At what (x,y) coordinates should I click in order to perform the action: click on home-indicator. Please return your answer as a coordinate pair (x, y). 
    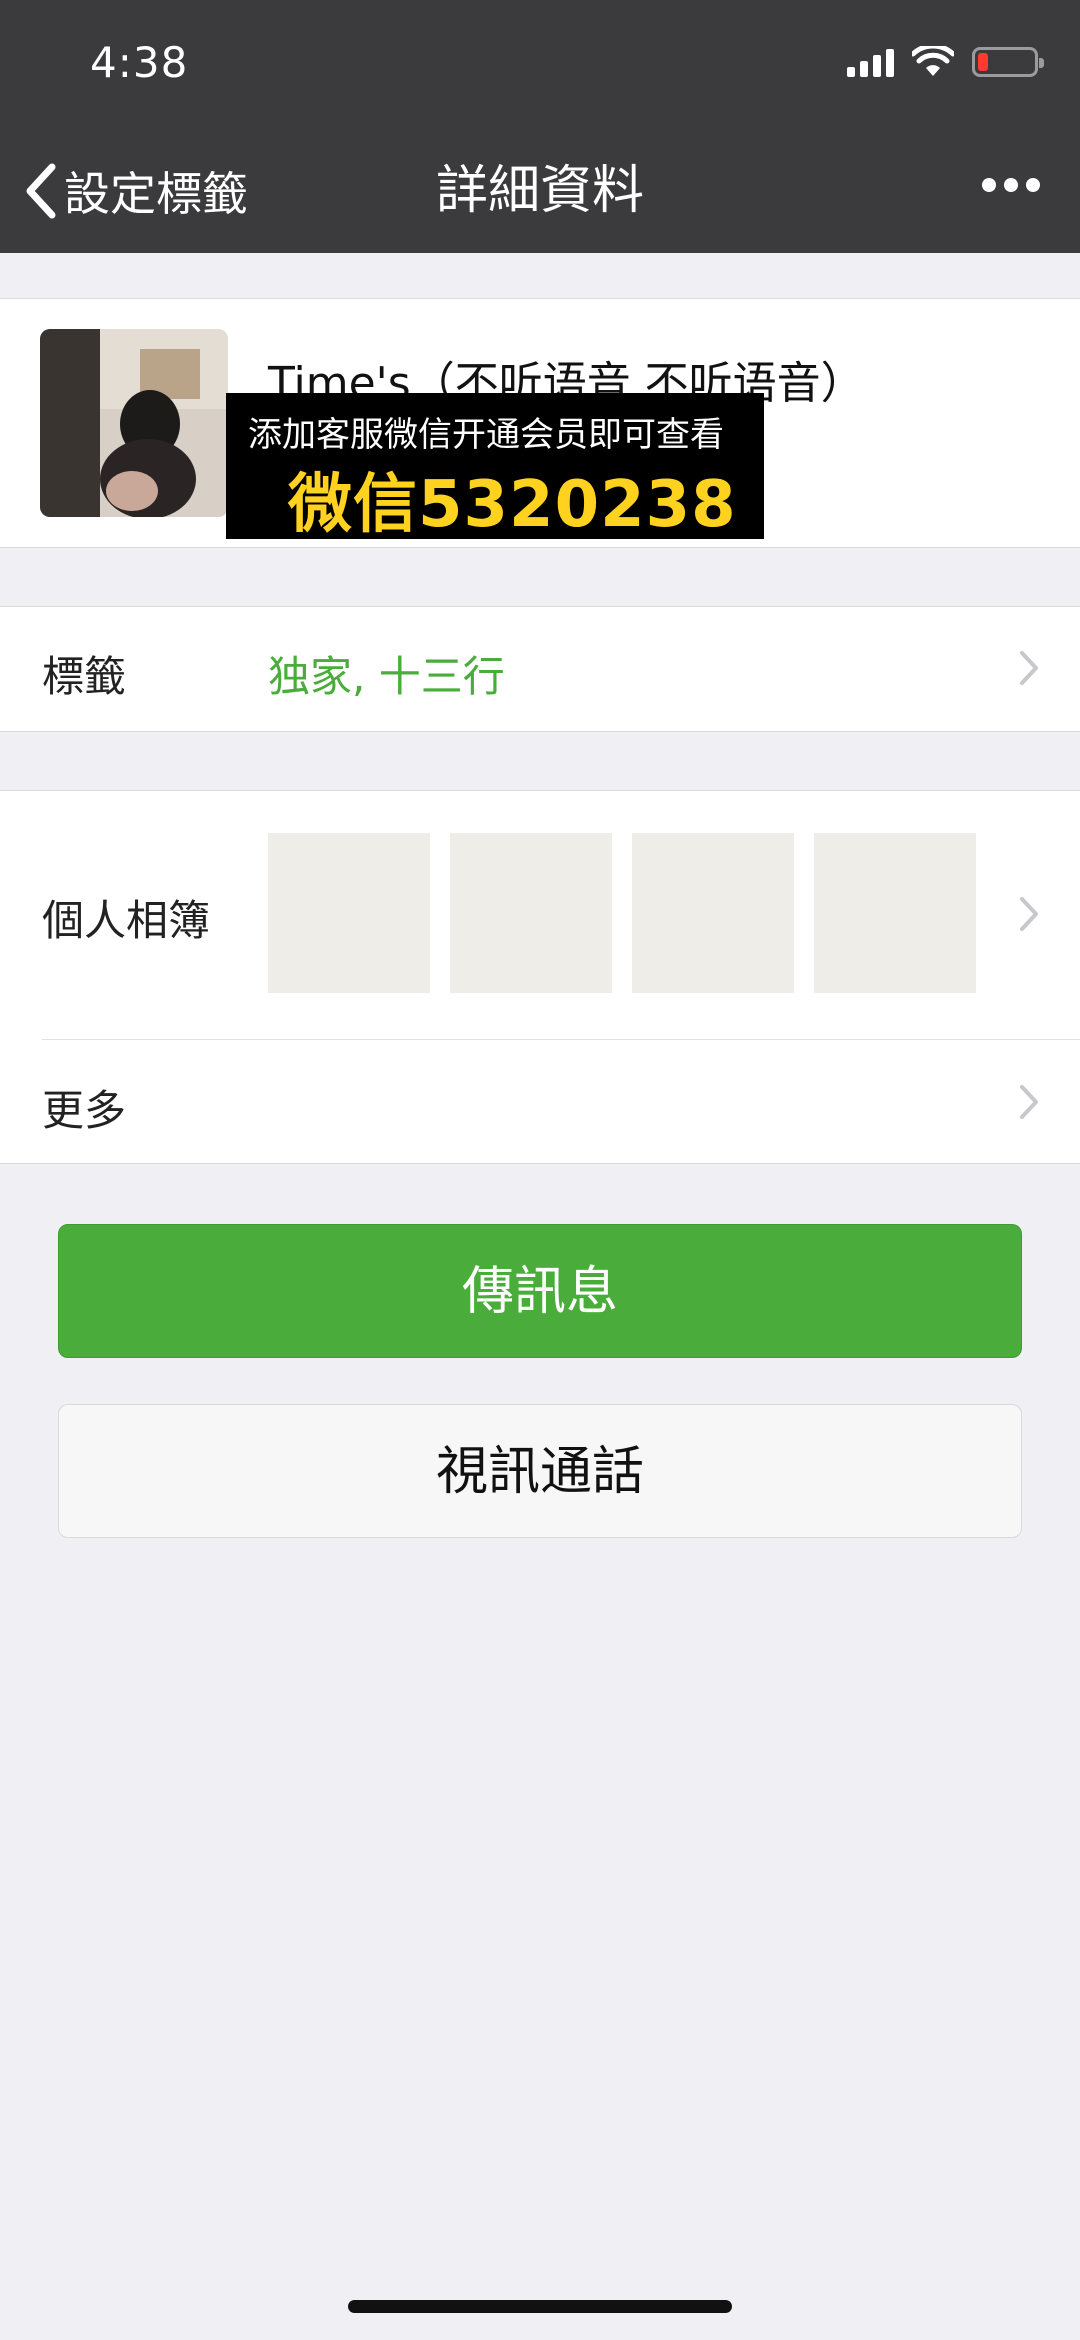
    Looking at the image, I should click on (540, 2306).